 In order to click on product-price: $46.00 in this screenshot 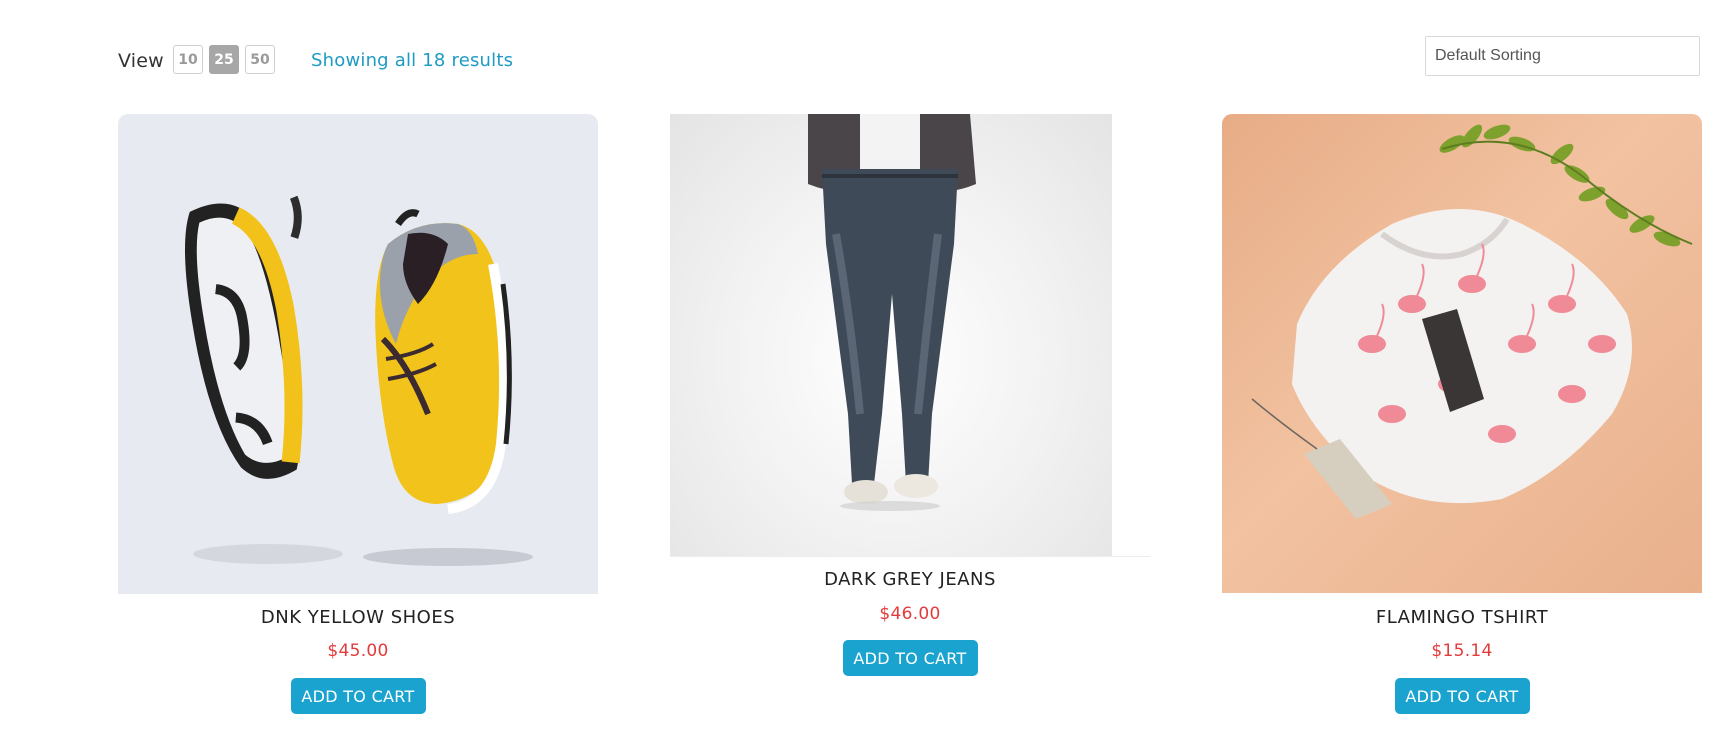, I will do `click(910, 614)`.